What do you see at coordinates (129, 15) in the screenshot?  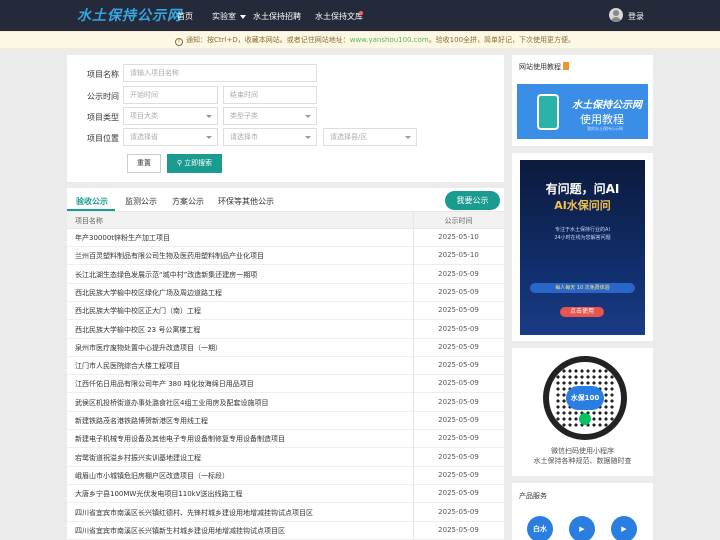 I see `site-logo: 水土保持公示网` at bounding box center [129, 15].